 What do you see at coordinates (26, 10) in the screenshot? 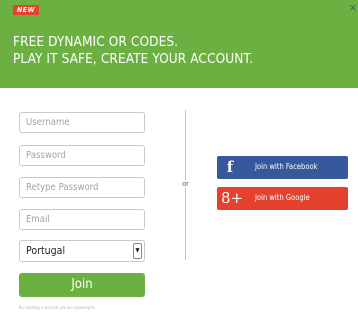
I see `new-badge: NEW` at bounding box center [26, 10].